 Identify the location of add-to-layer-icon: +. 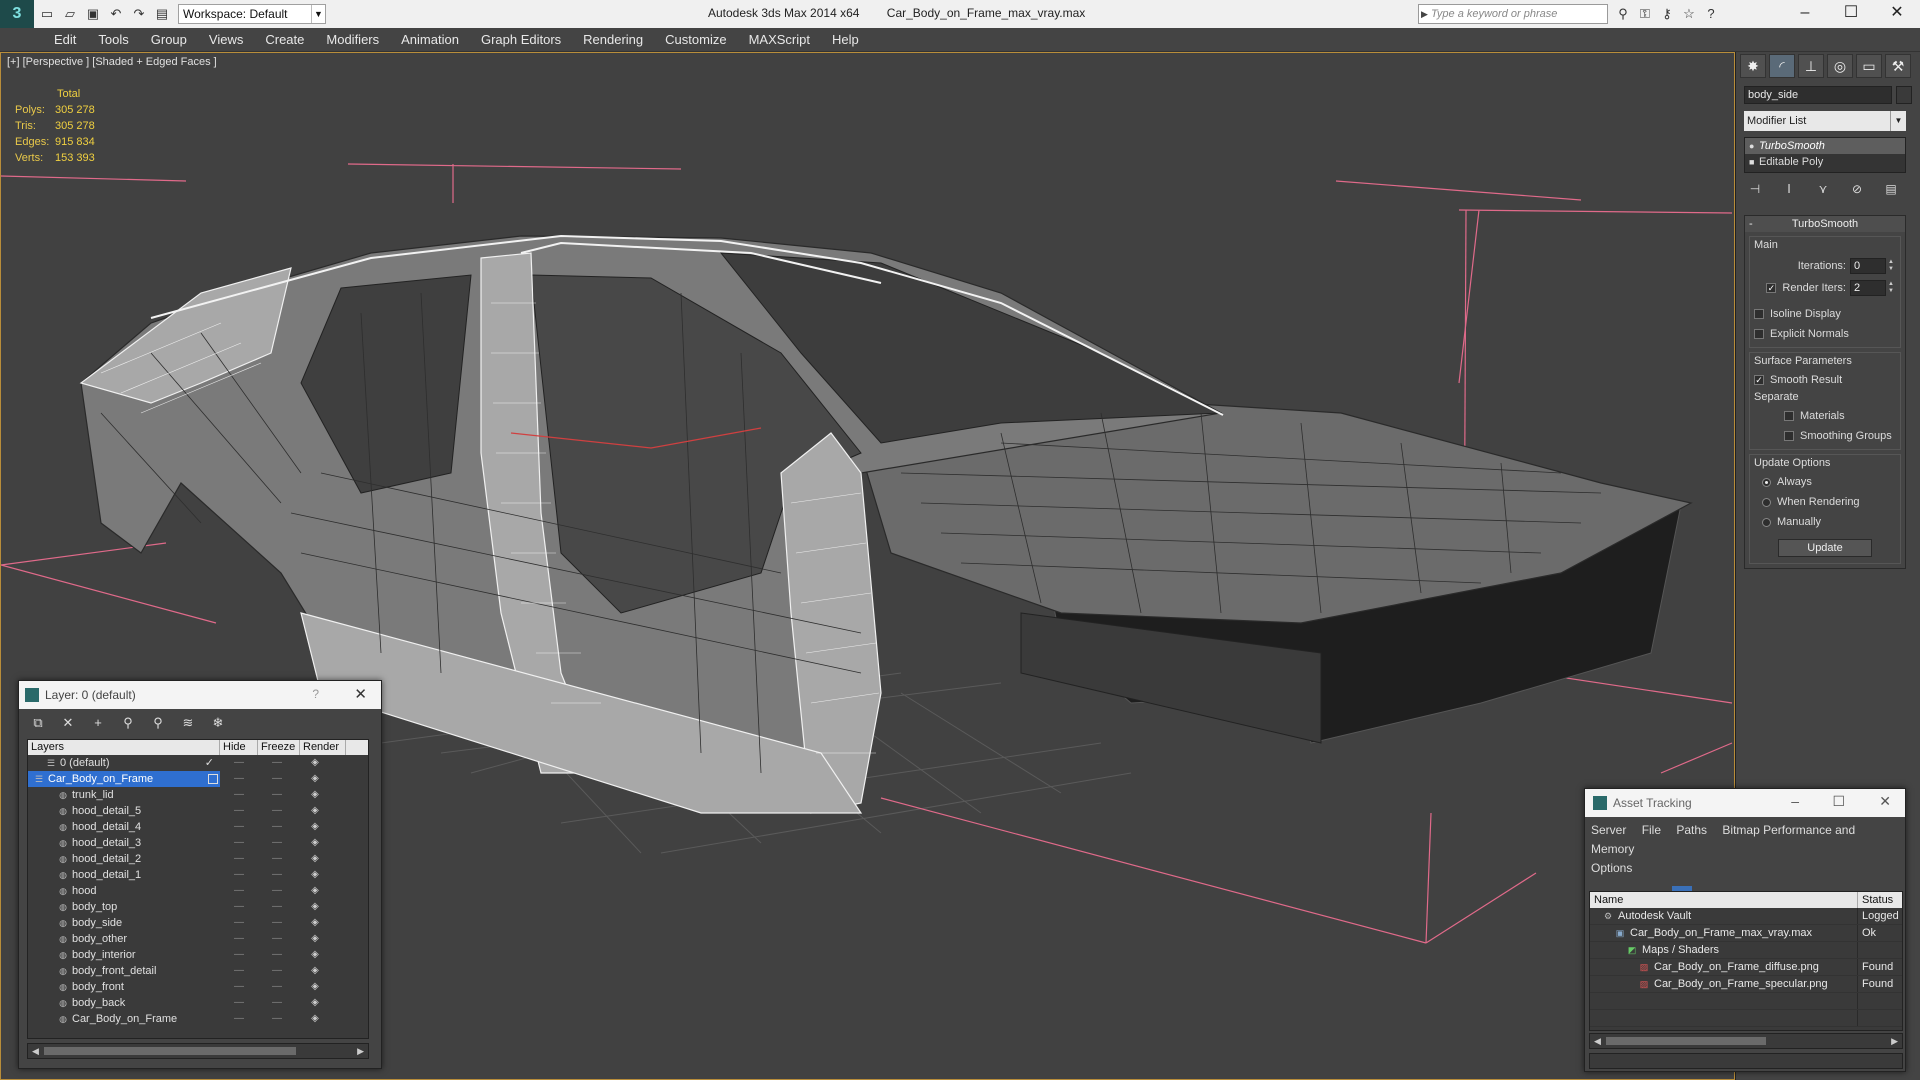
(98, 723).